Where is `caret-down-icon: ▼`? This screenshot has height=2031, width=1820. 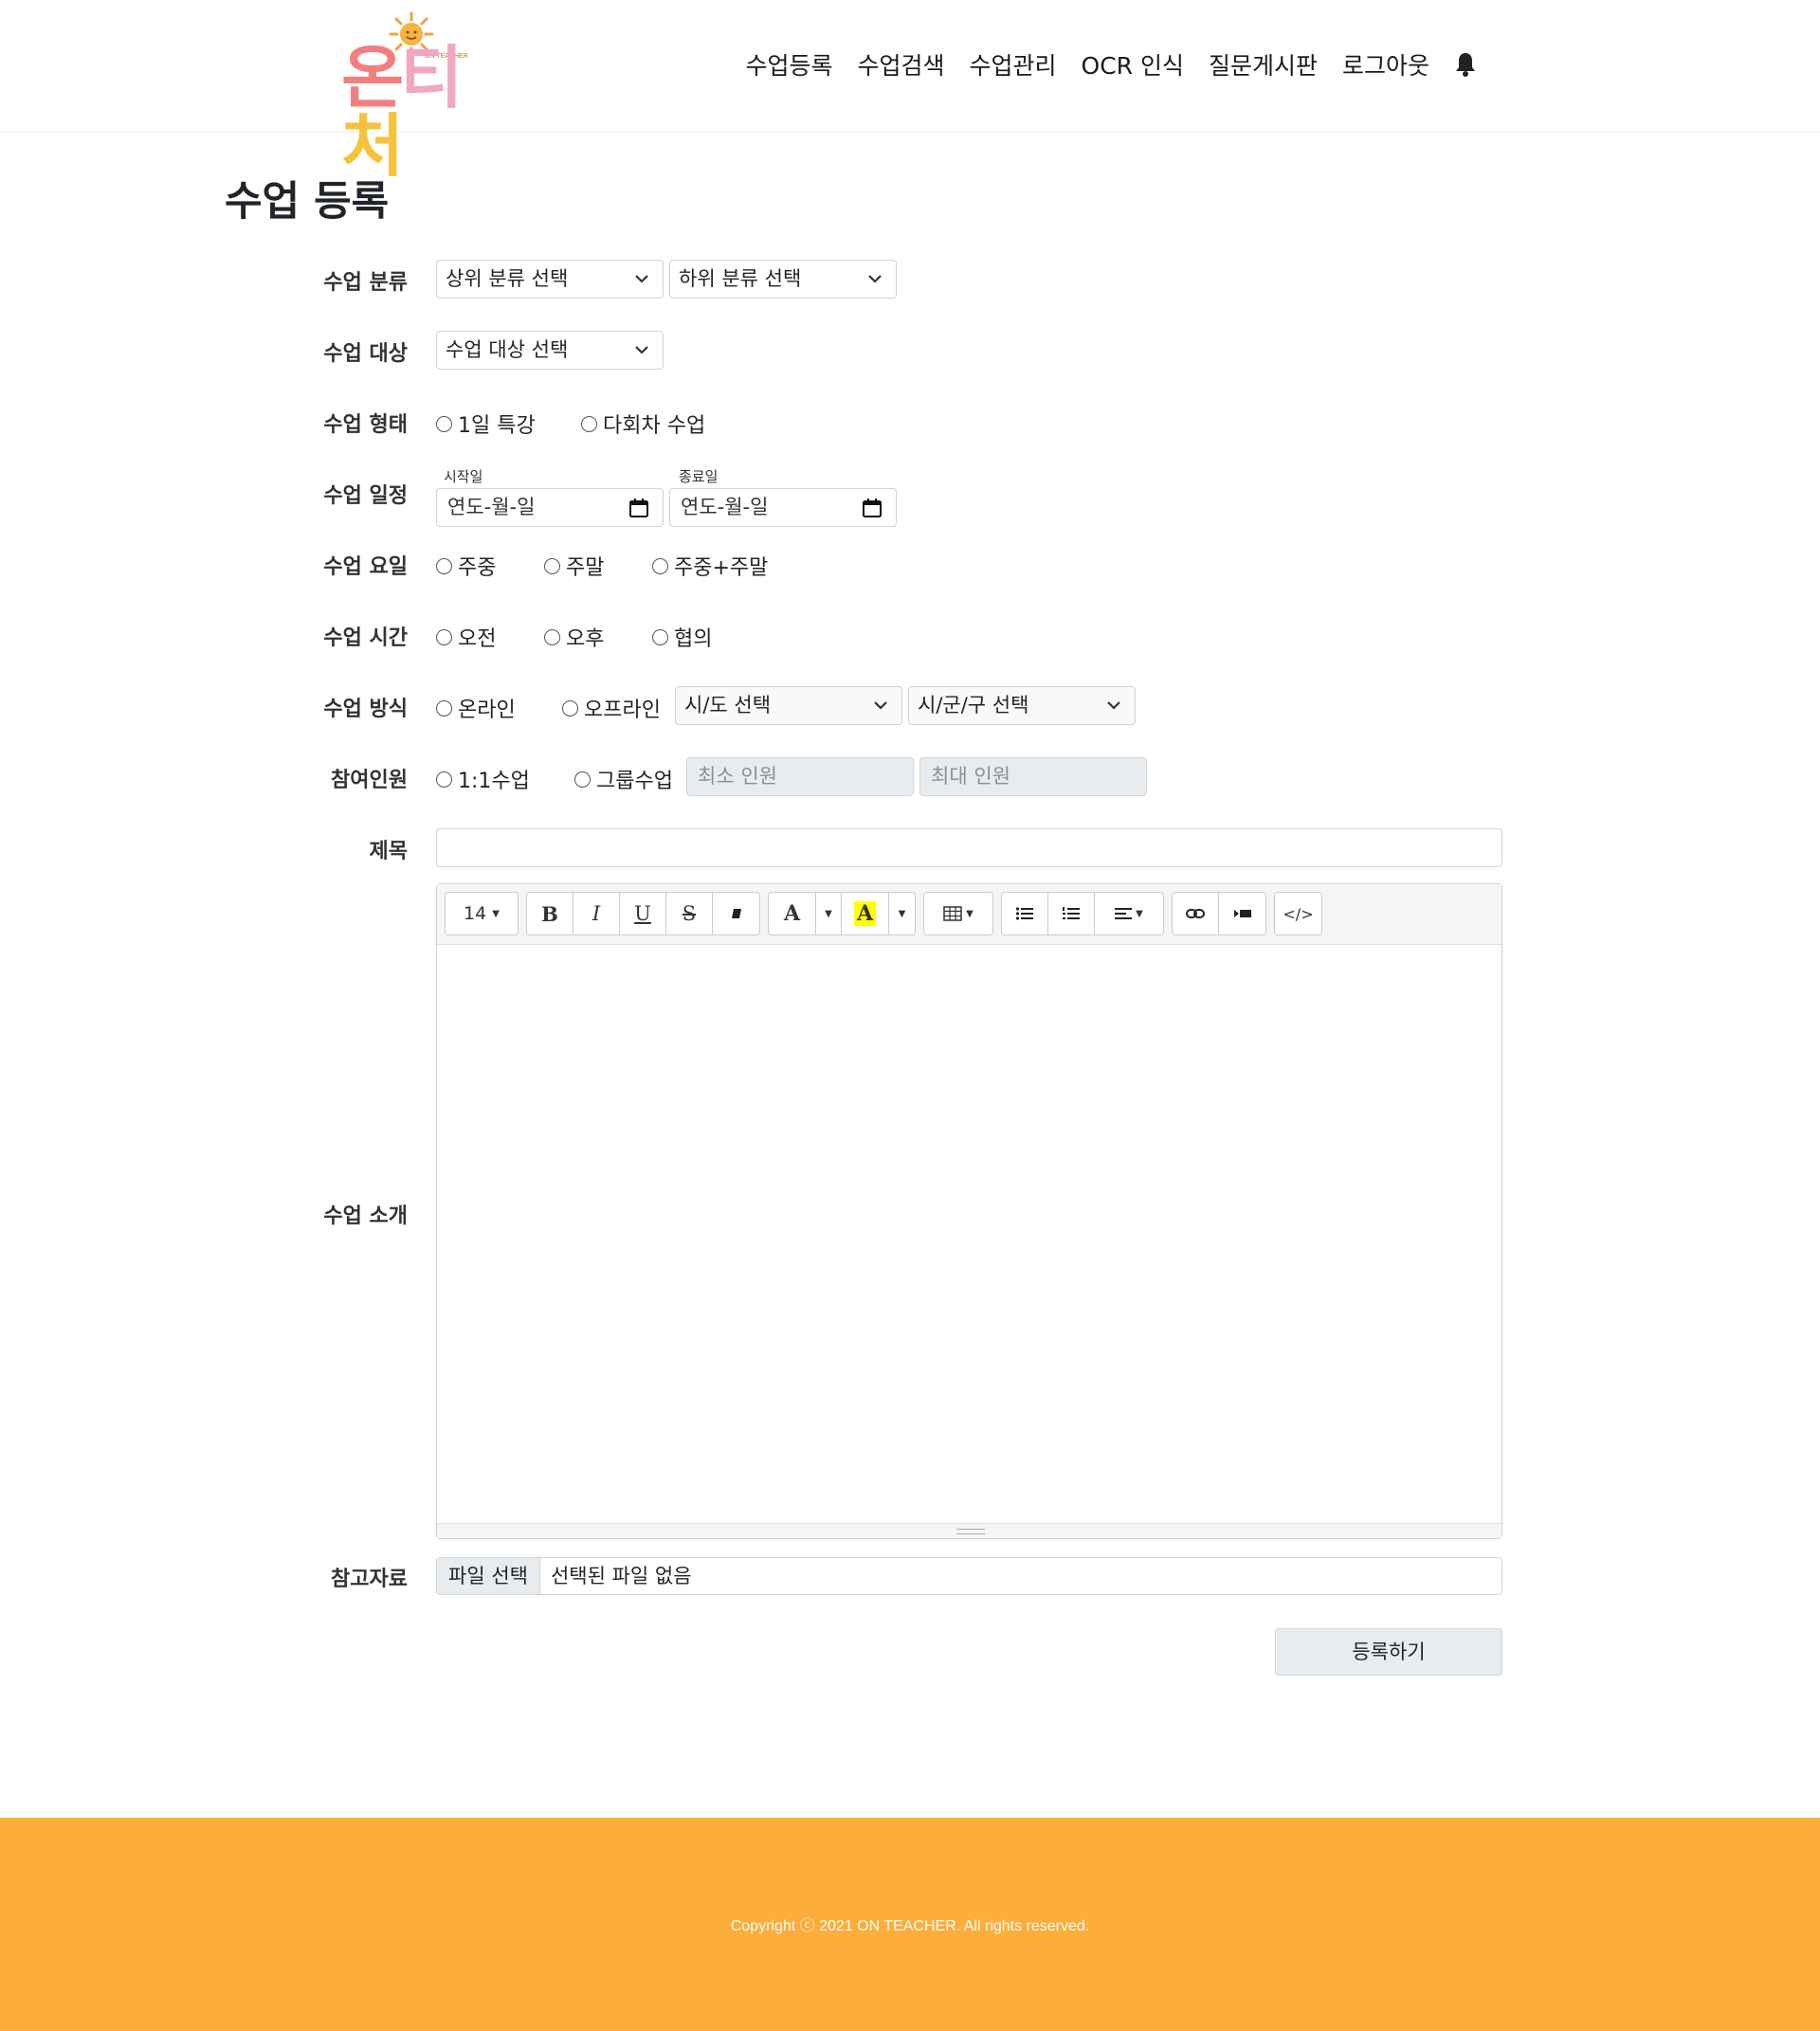 caret-down-icon: ▼ is located at coordinates (828, 913).